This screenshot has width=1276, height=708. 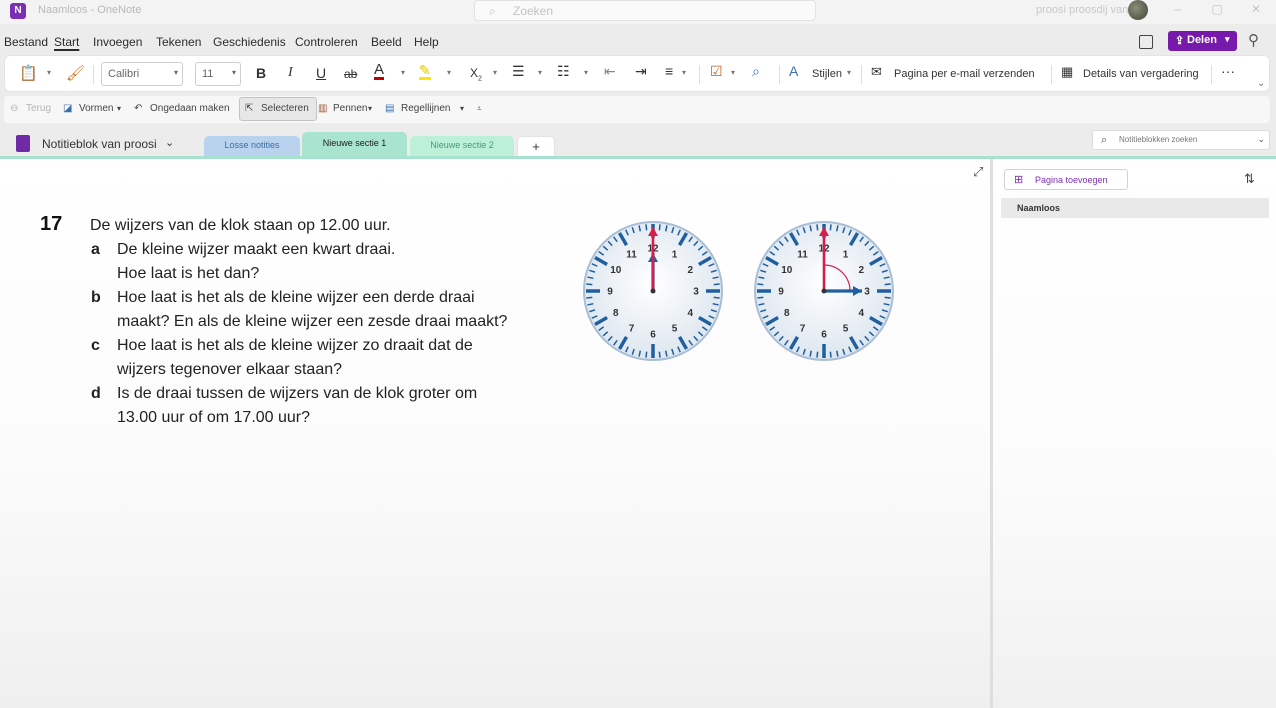 I want to click on menu-start: Start, so click(x=66, y=42).